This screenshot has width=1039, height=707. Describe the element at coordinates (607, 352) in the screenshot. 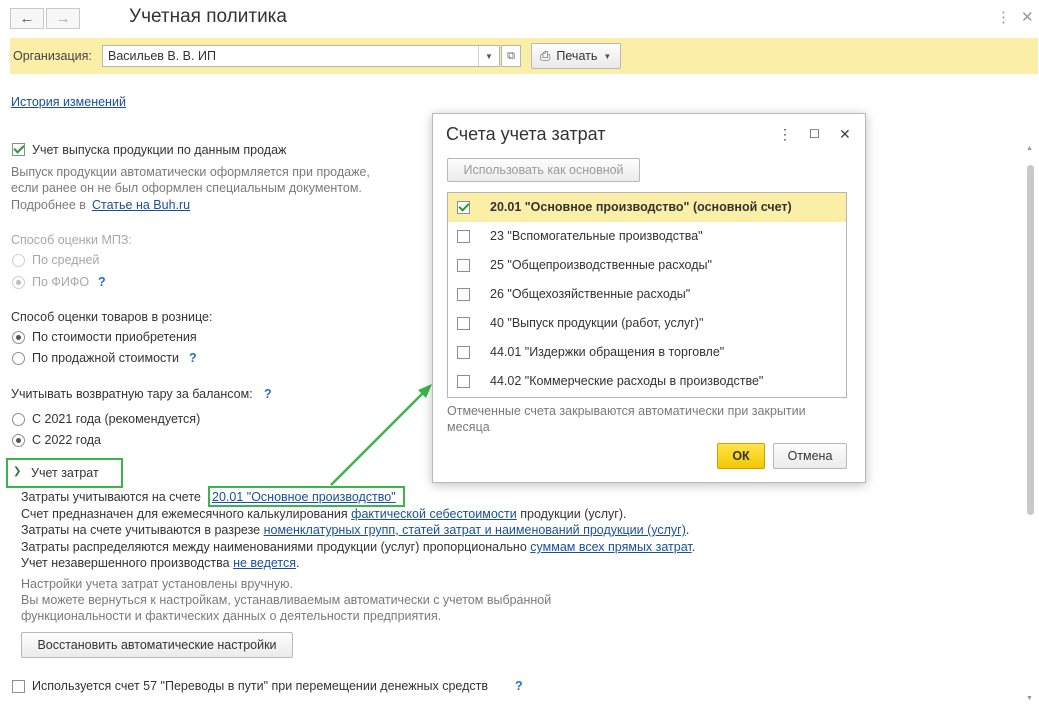

I see `account-label: 44.01 "Издержки обращения в торговле"` at that location.